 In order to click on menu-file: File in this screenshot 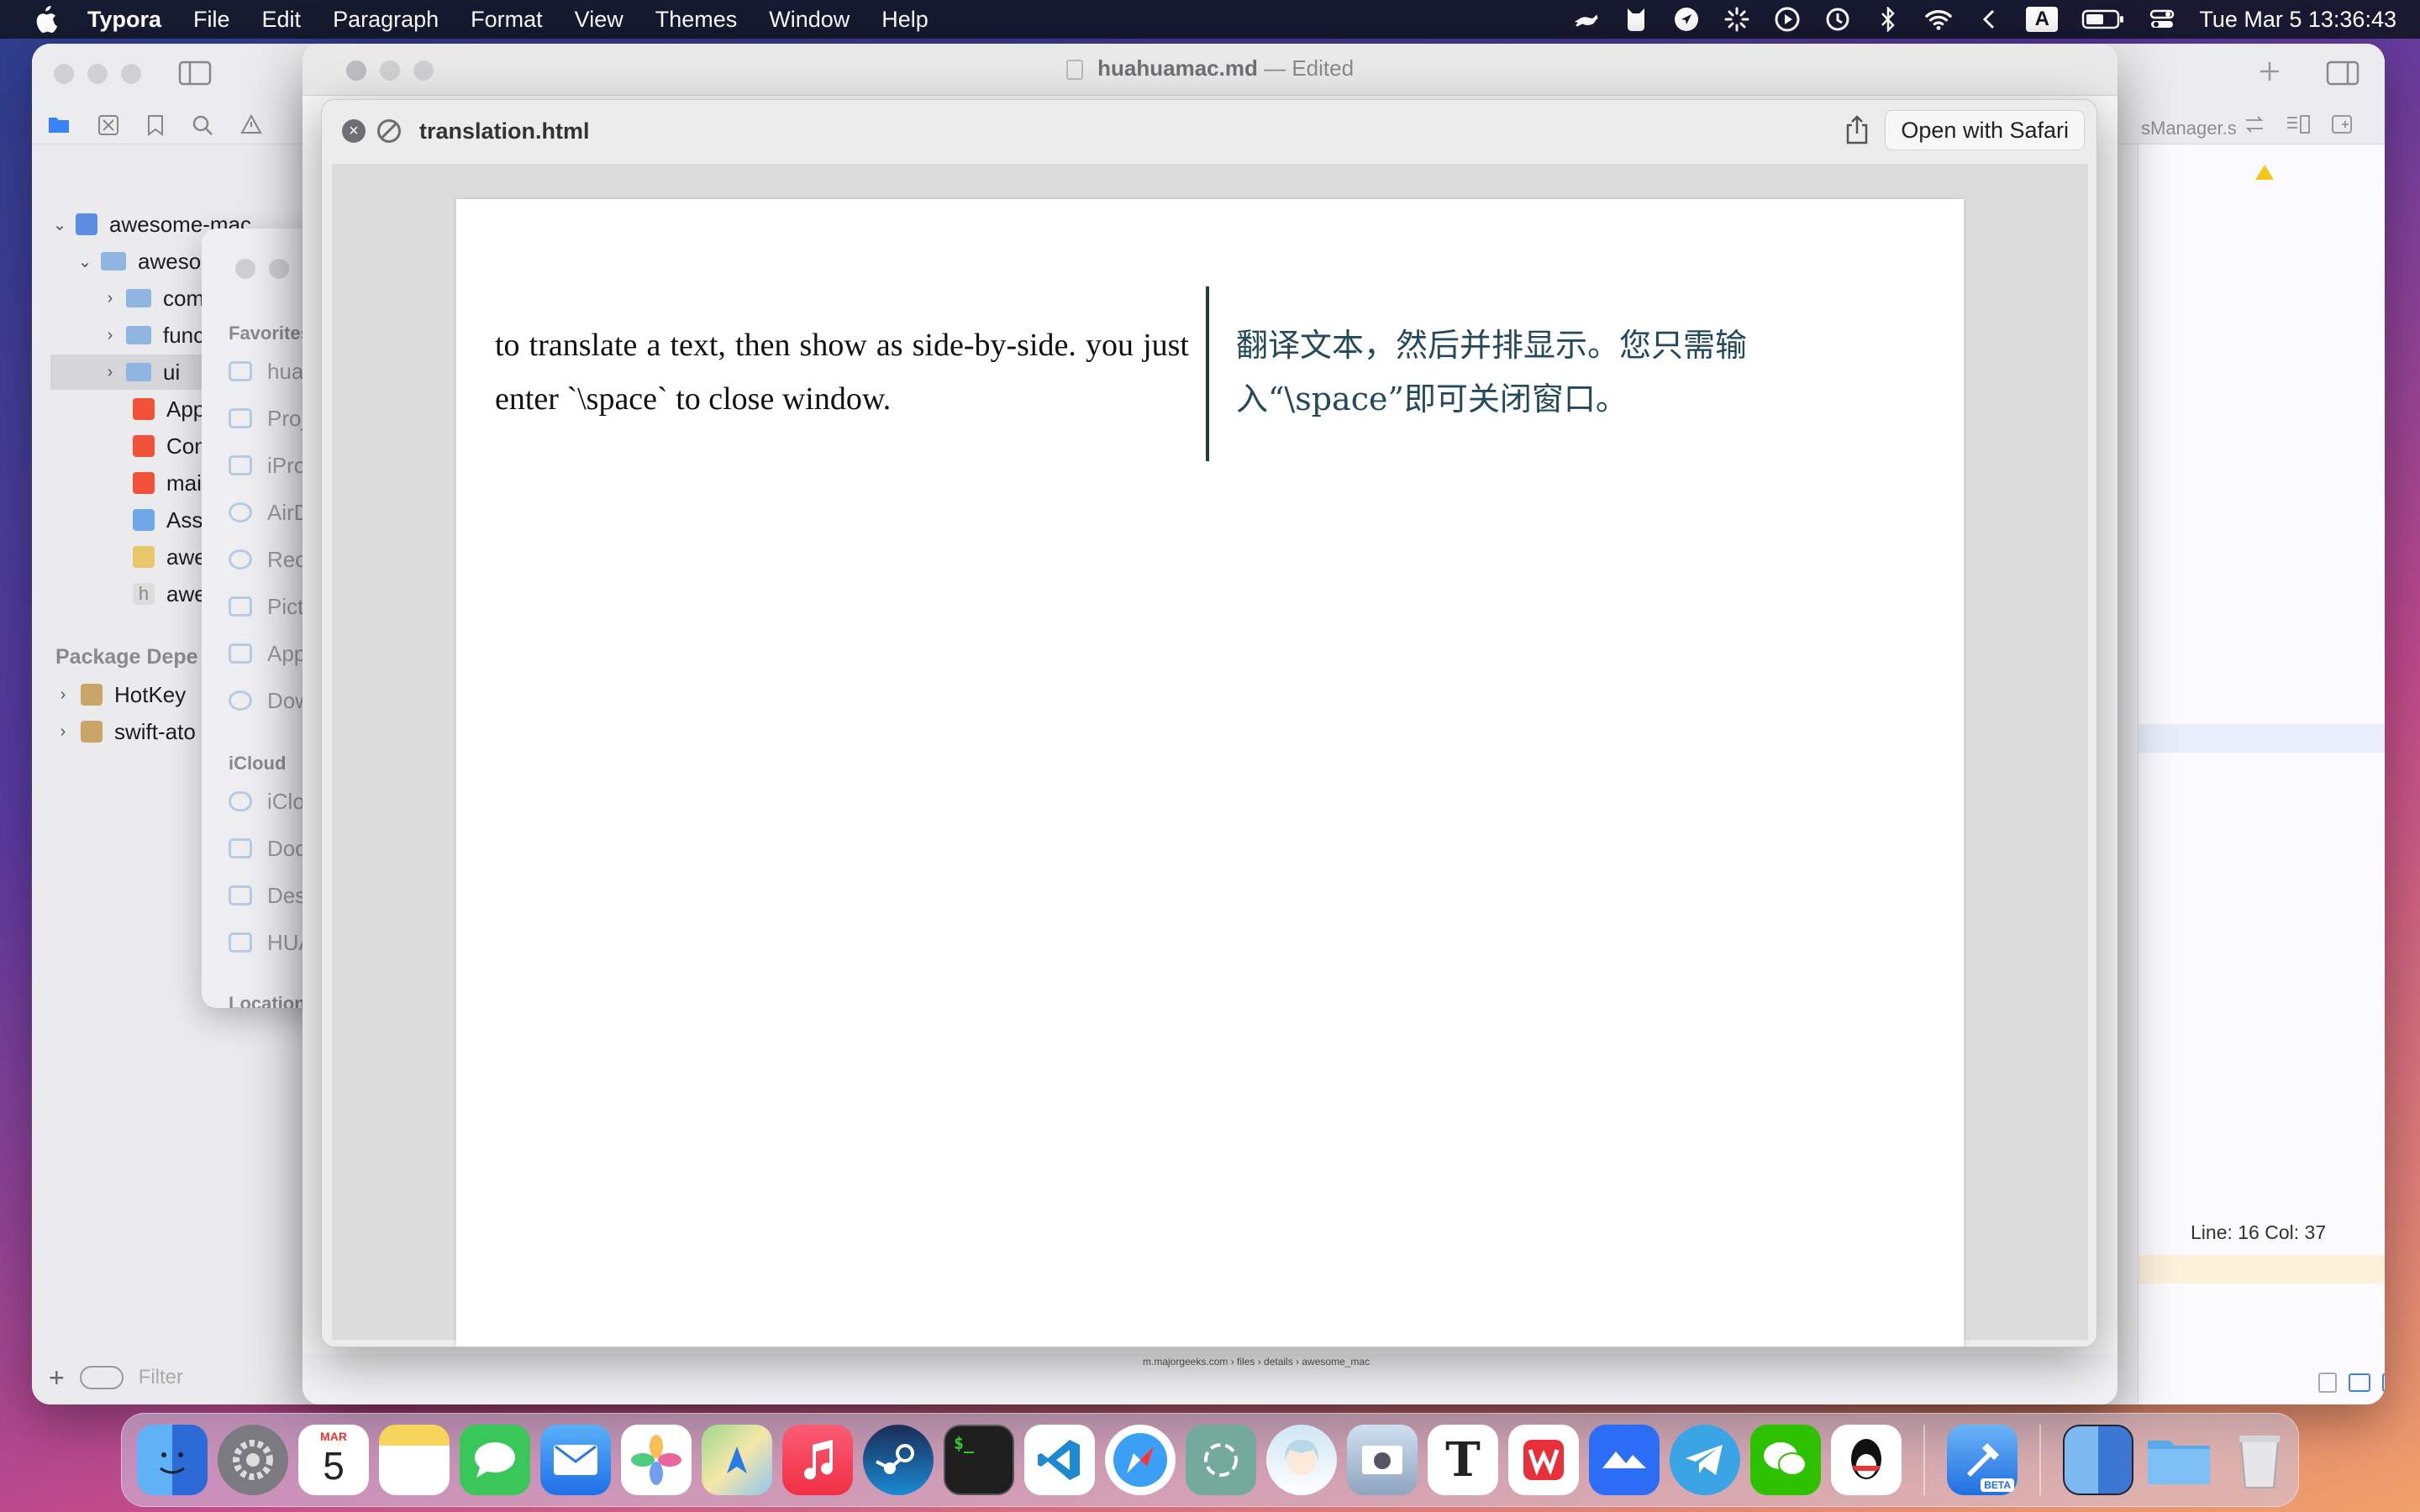, I will do `click(211, 20)`.